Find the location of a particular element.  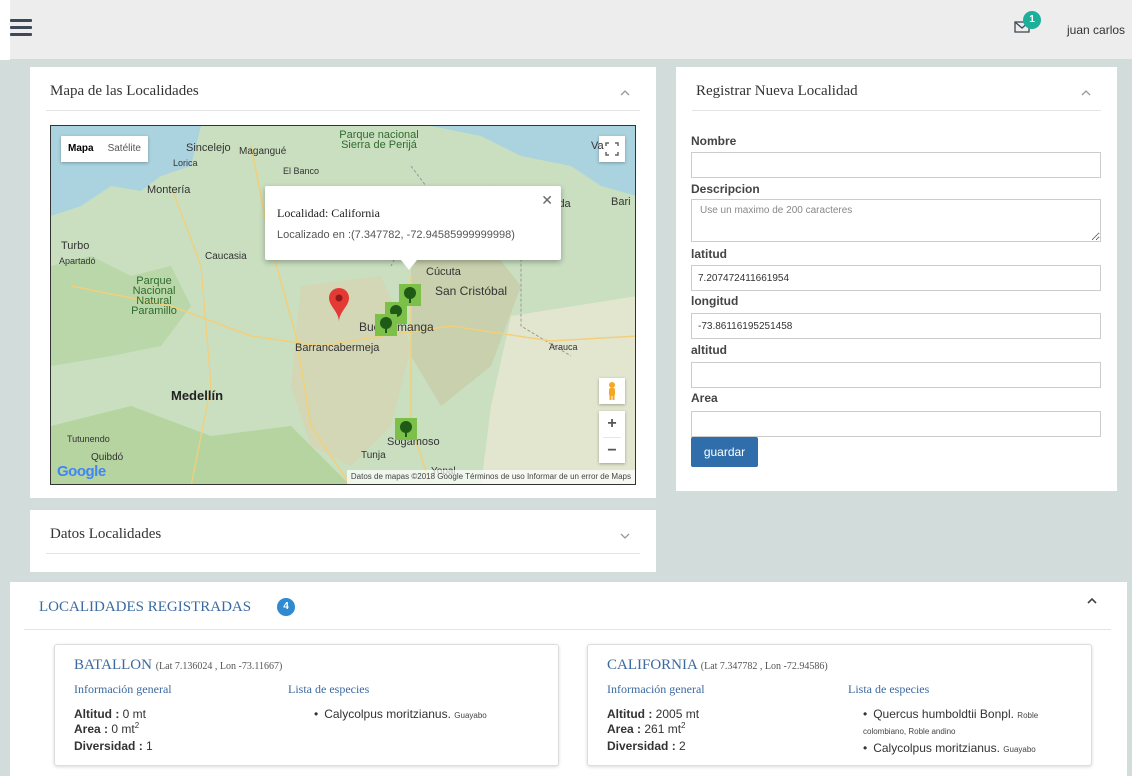

map-type-map-button: Mapa is located at coordinates (81, 149).